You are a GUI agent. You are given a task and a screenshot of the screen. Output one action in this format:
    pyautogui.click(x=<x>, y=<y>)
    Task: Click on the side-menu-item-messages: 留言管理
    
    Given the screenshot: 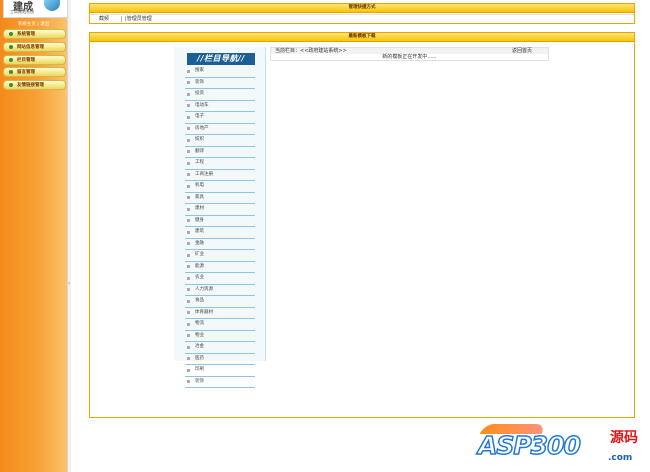 What is the action you would take?
    pyautogui.click(x=34, y=72)
    